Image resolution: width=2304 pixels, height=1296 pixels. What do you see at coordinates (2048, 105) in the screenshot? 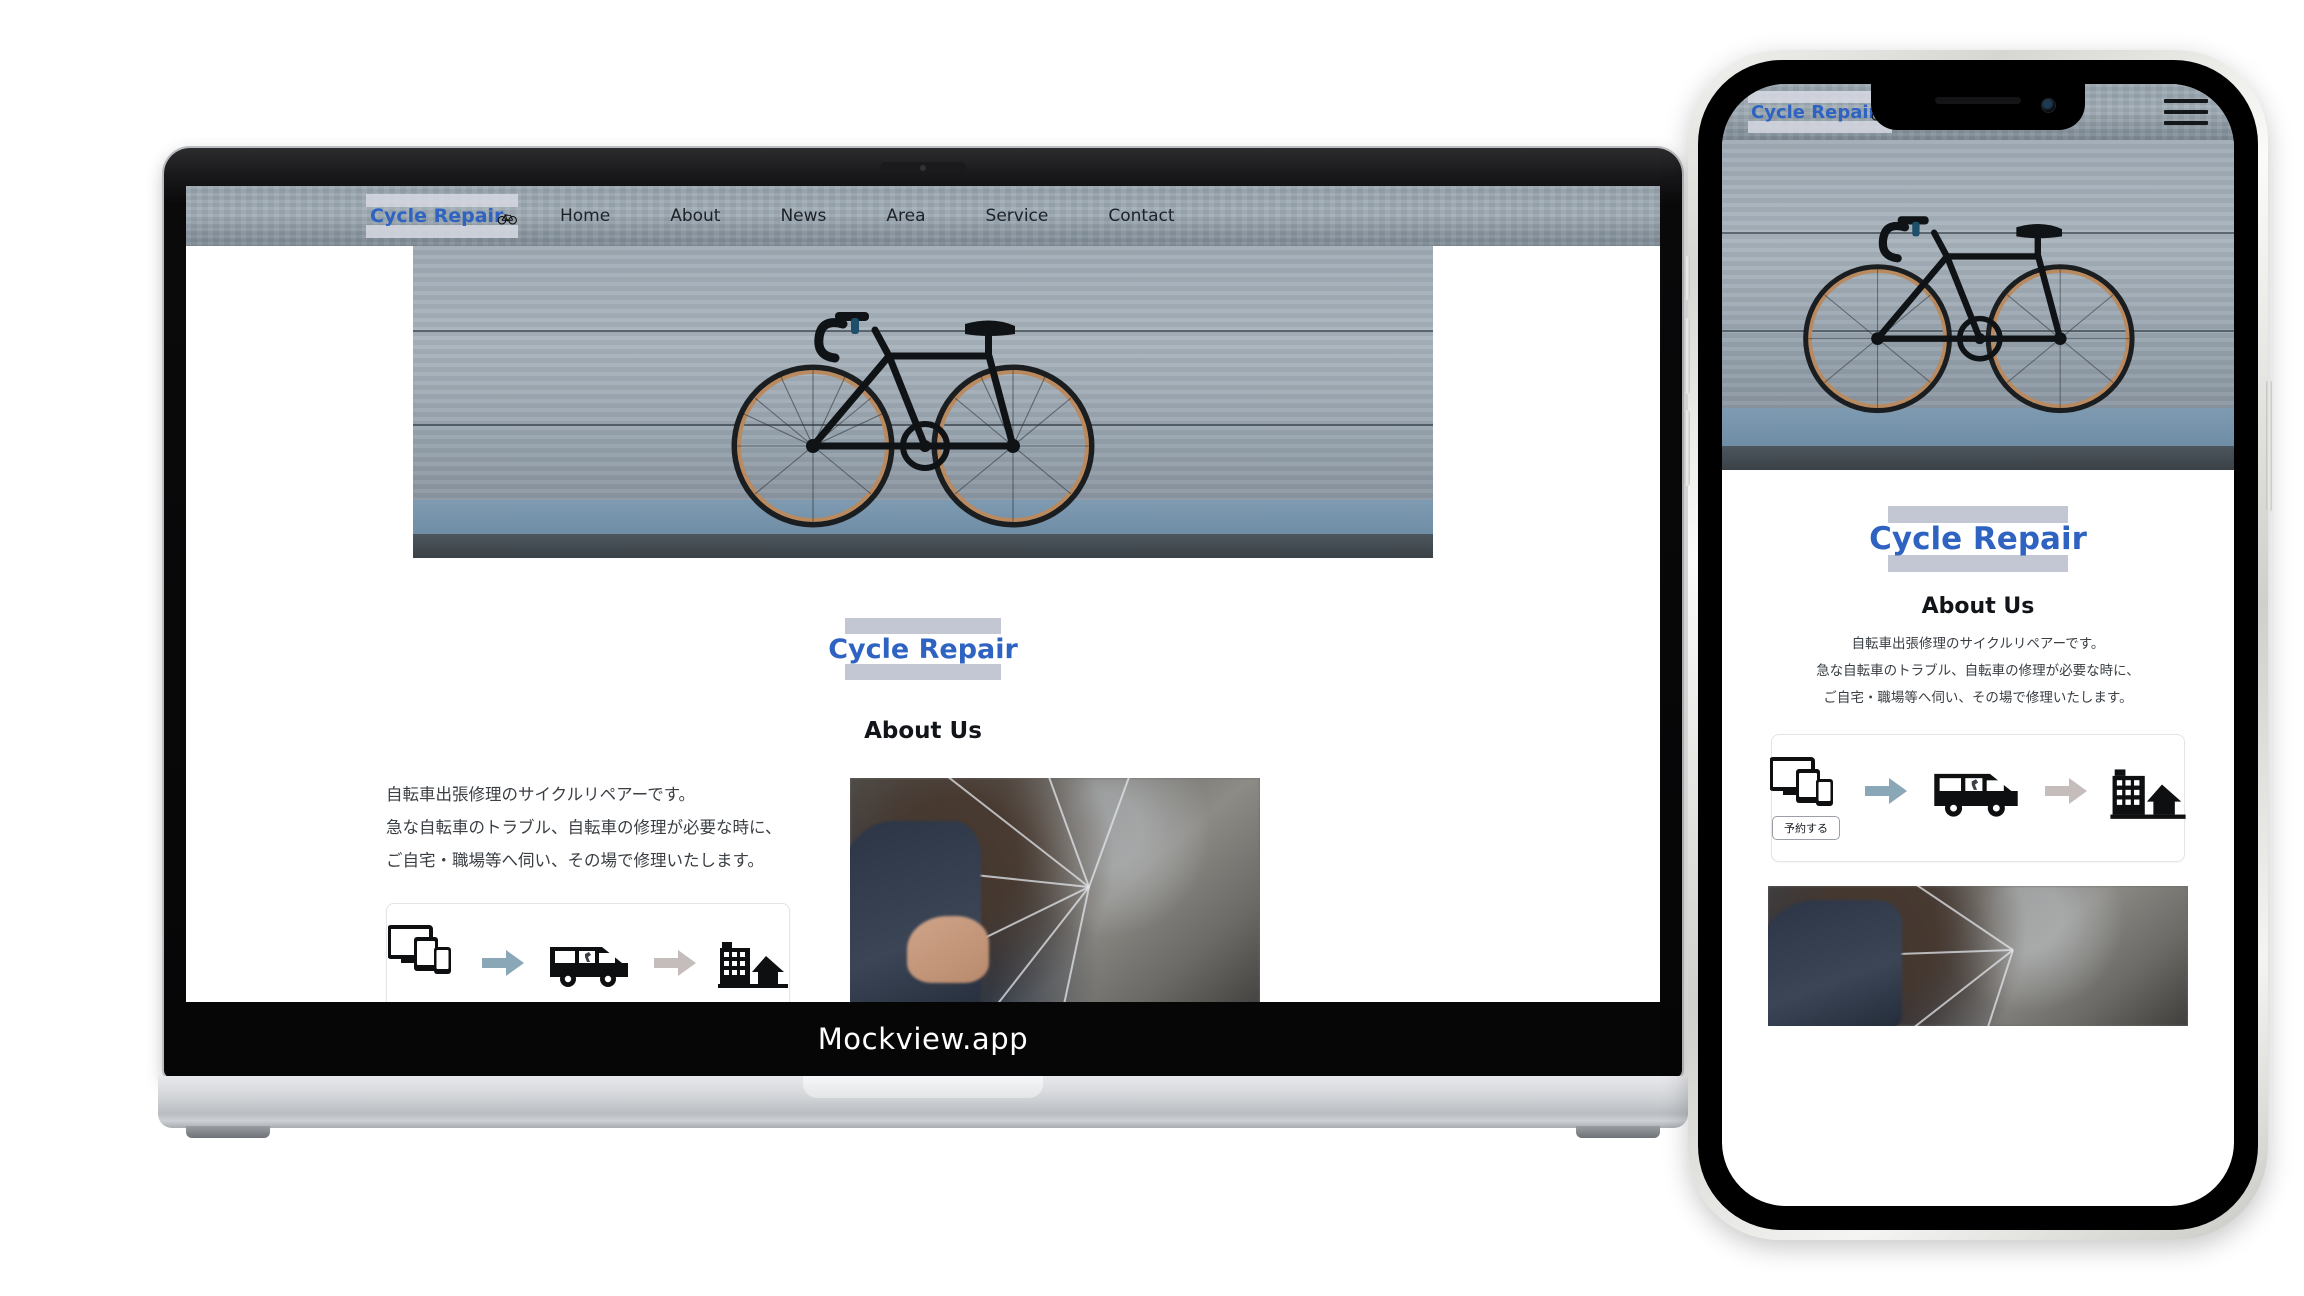
I see `phone-front-camera-icon` at bounding box center [2048, 105].